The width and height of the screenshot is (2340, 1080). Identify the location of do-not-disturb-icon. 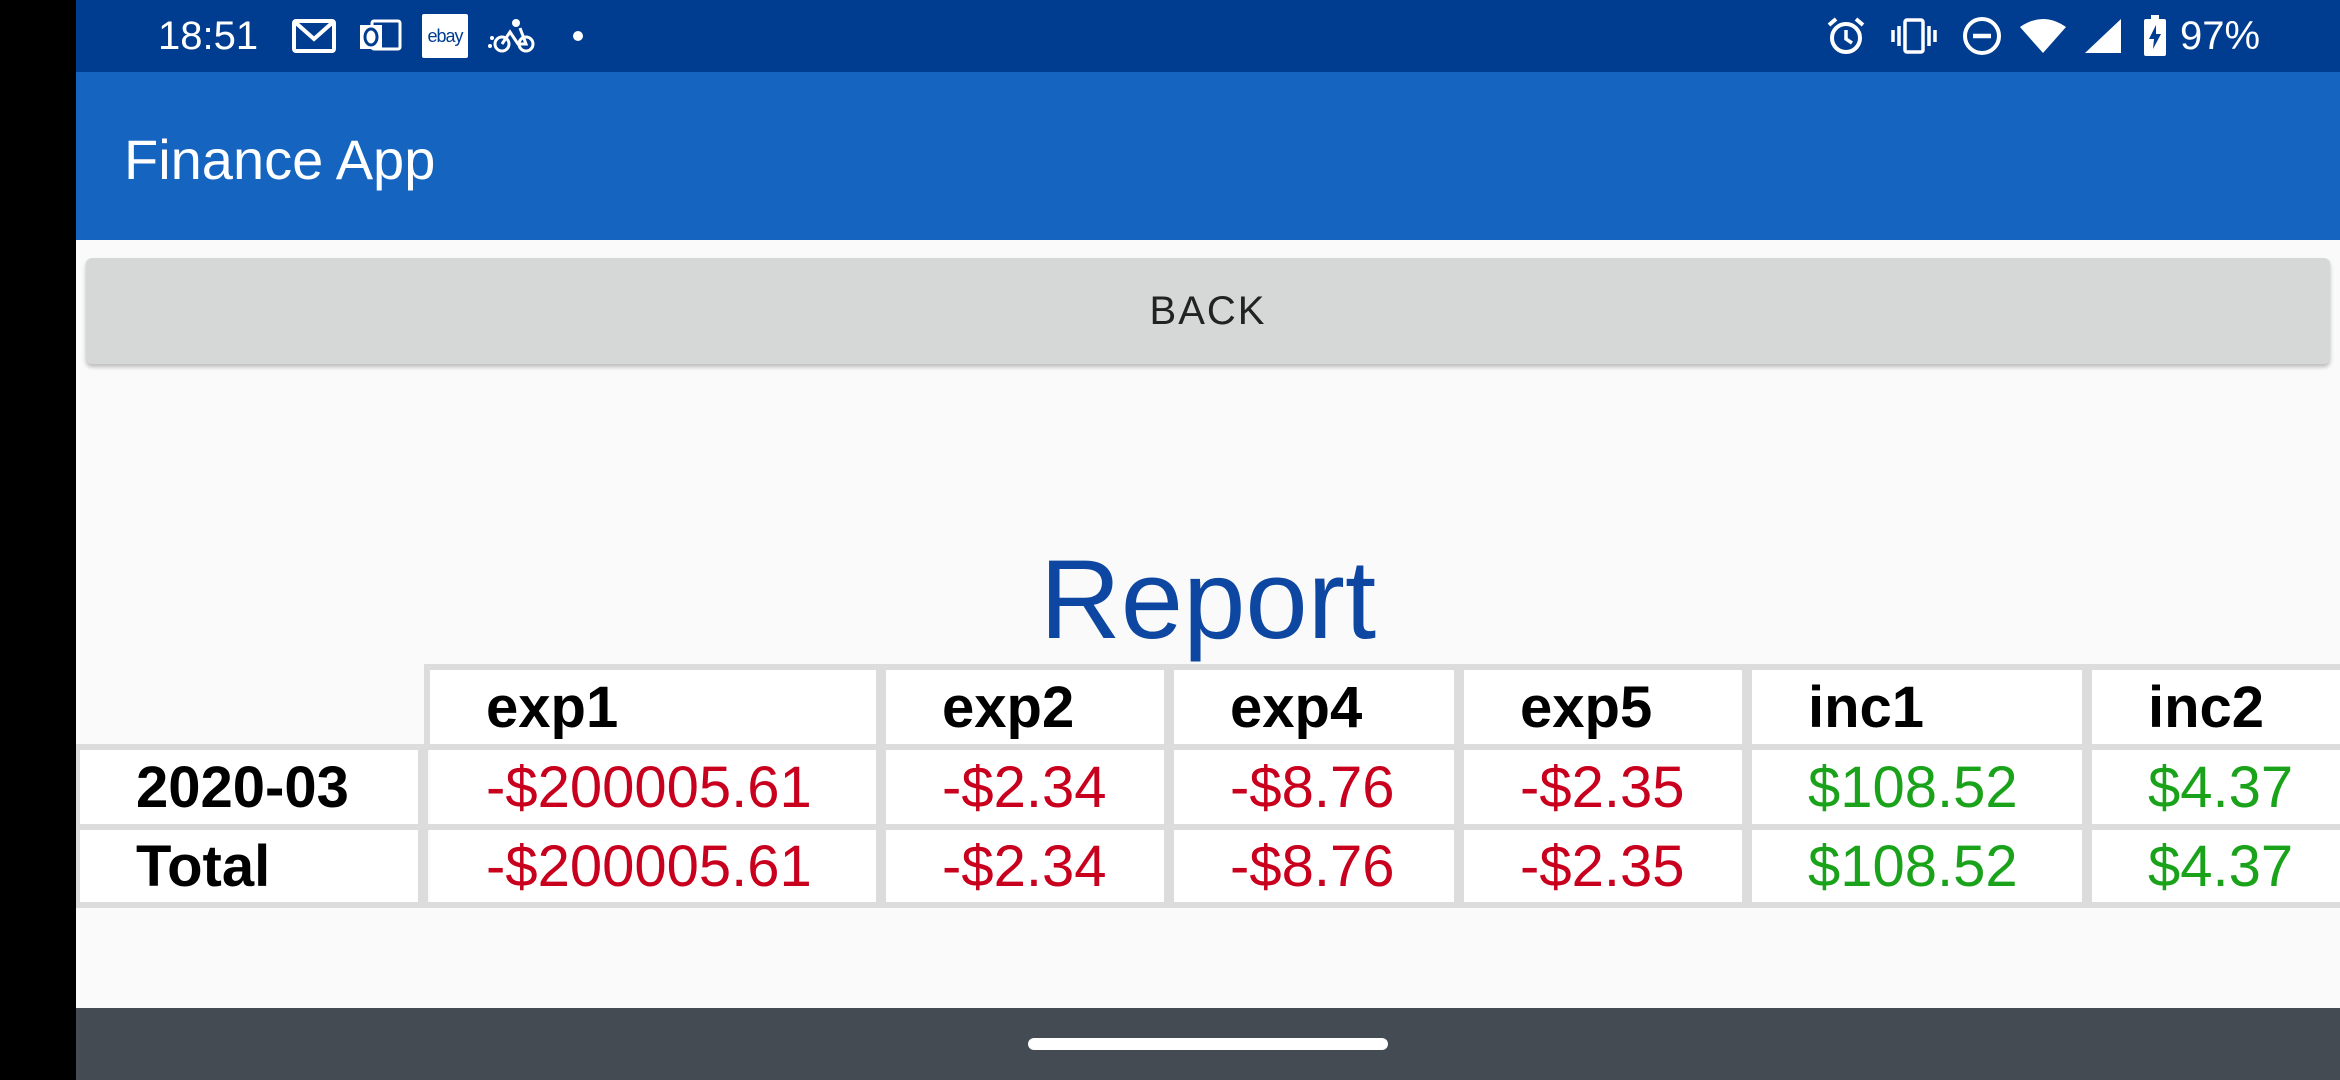
(1982, 36).